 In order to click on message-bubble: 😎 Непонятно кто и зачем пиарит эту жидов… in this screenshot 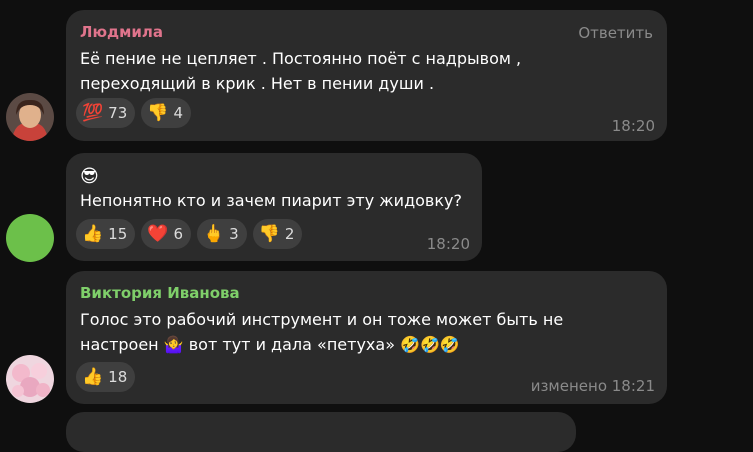, I will do `click(274, 207)`.